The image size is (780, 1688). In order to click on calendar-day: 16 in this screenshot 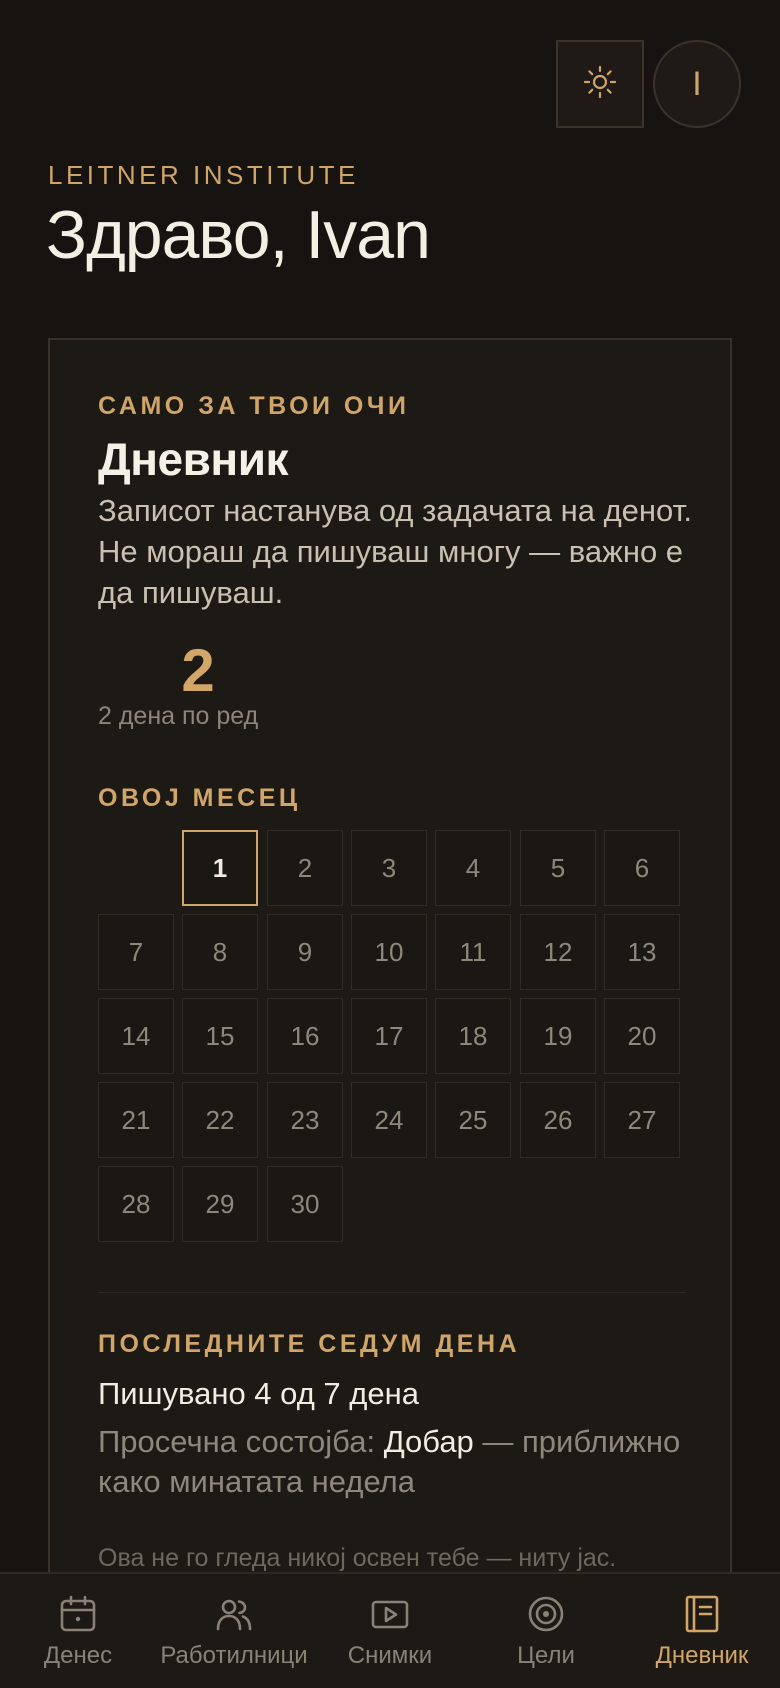, I will do `click(305, 1036)`.